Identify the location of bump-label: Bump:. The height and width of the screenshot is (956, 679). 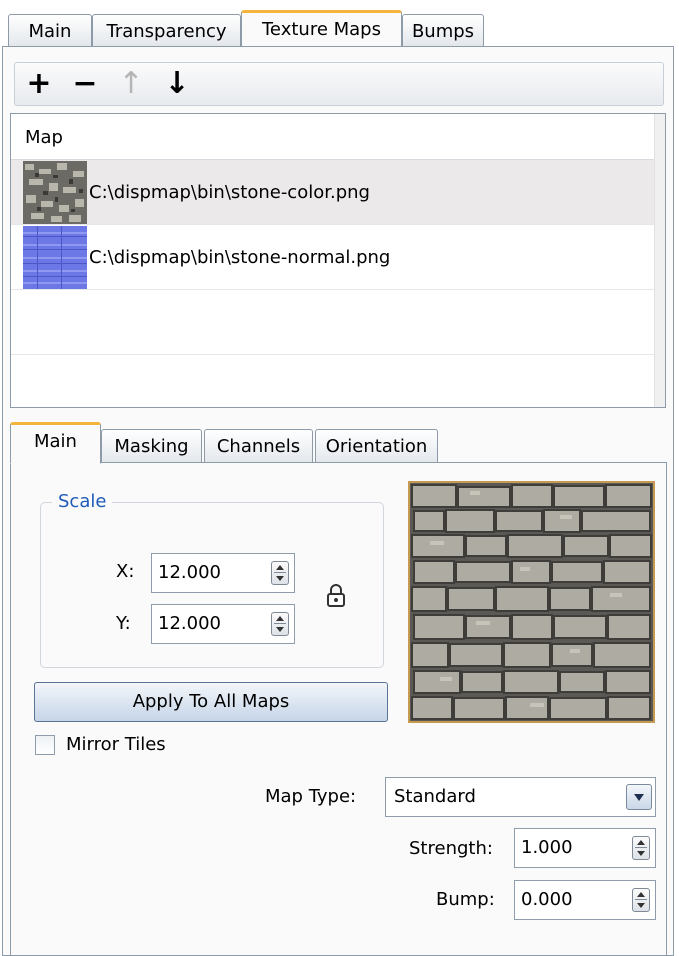
(465, 899).